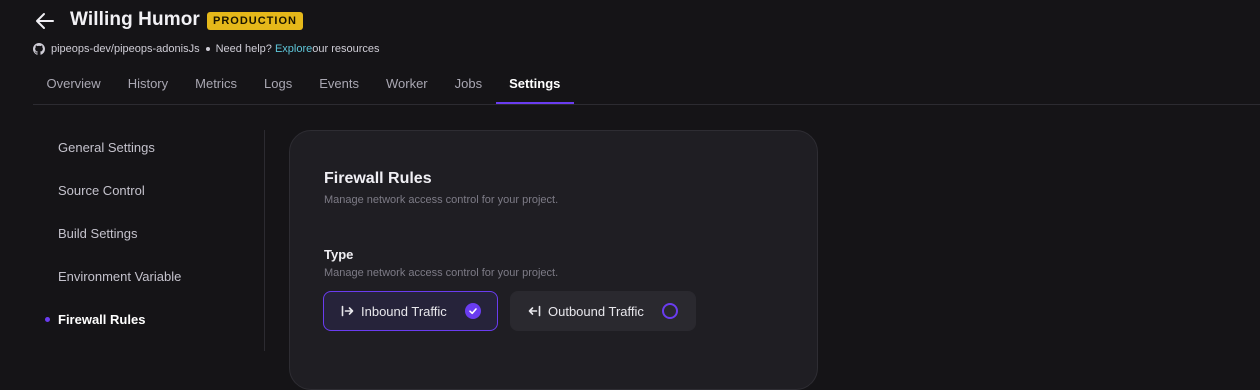  What do you see at coordinates (147, 83) in the screenshot?
I see `tab-history: History` at bounding box center [147, 83].